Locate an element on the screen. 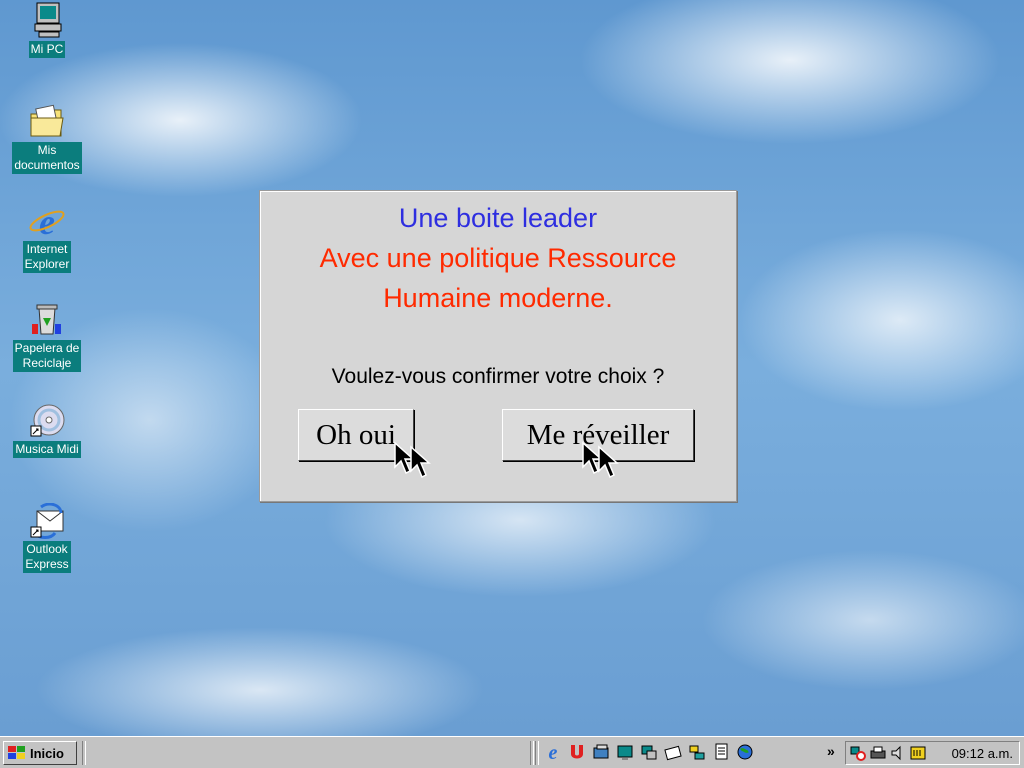  quick-launch-bar: e is located at coordinates (649, 752).